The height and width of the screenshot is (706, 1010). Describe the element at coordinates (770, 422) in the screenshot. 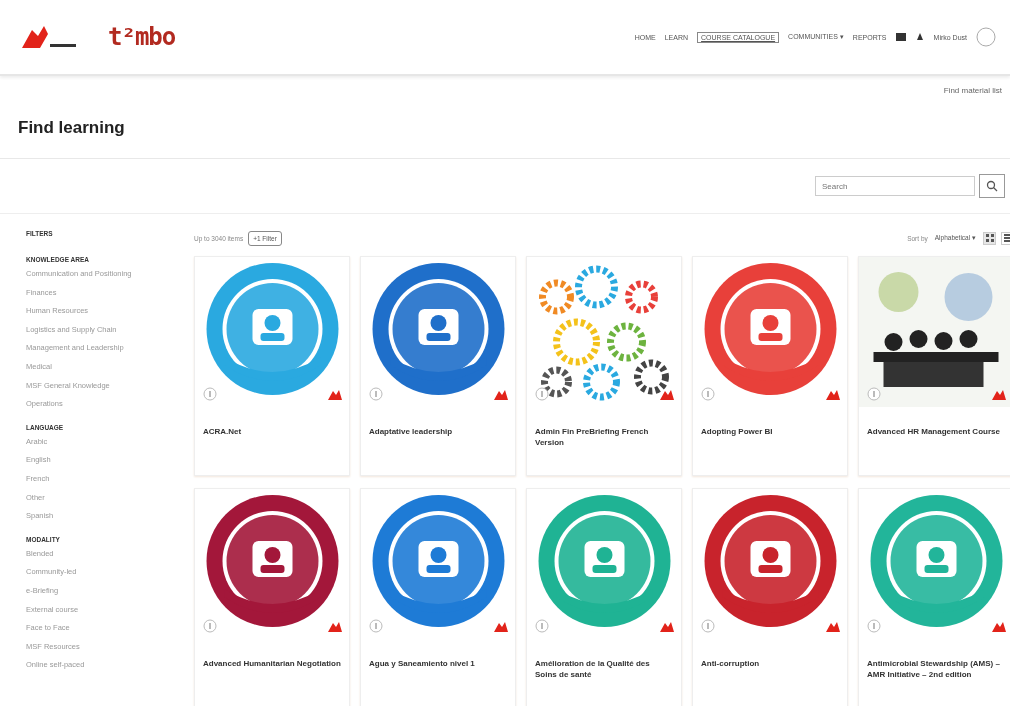

I see `course-title: Adopting Power BI` at that location.